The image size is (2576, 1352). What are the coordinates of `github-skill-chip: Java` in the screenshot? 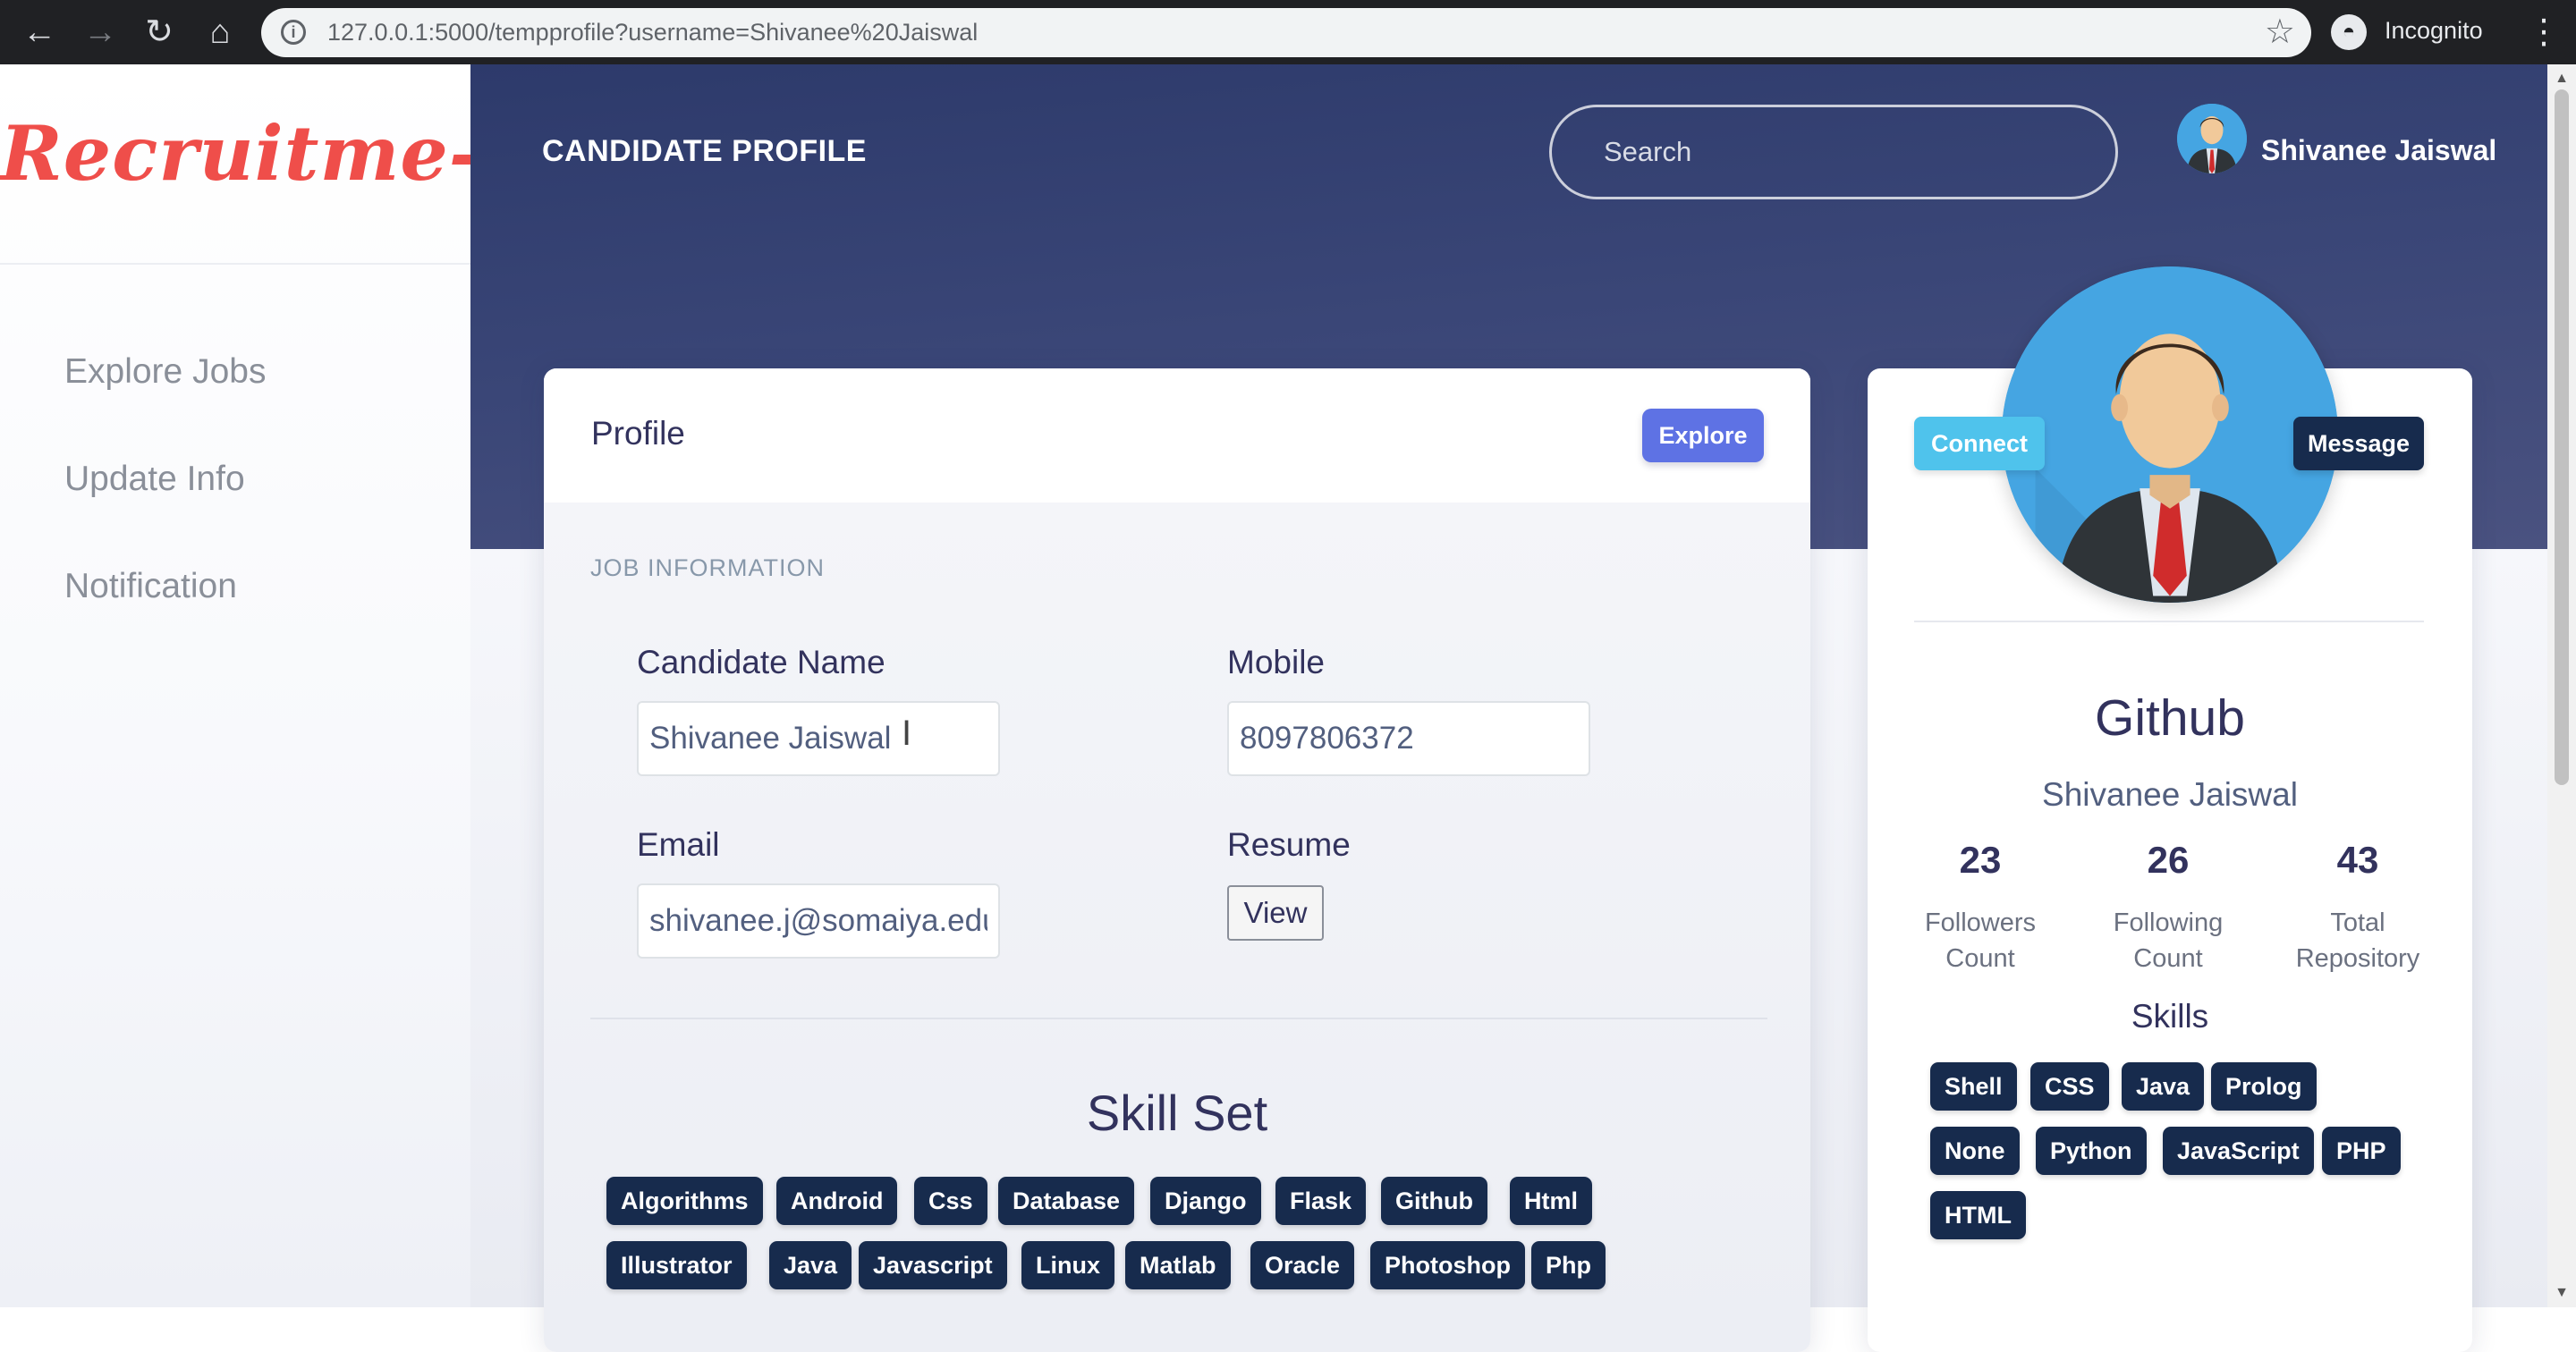 It's located at (2163, 1086).